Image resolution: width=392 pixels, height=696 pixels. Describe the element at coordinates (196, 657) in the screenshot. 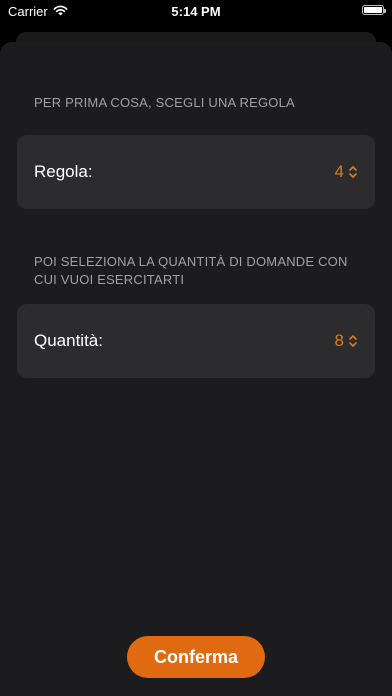

I see `confirm-button: Conferma` at that location.